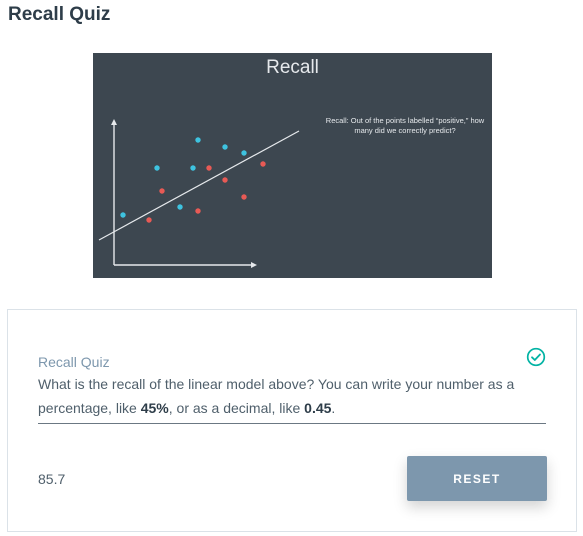 The height and width of the screenshot is (536, 583). I want to click on answer-input: 85.7, so click(51, 479).